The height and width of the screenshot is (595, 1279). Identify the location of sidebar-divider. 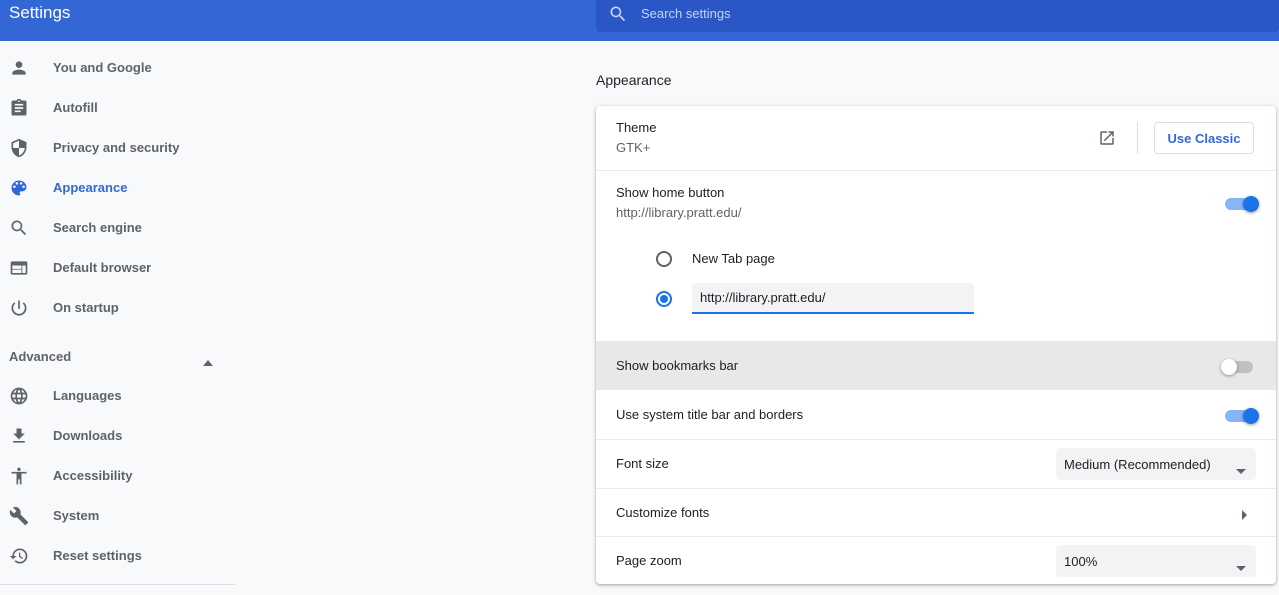
(117, 584).